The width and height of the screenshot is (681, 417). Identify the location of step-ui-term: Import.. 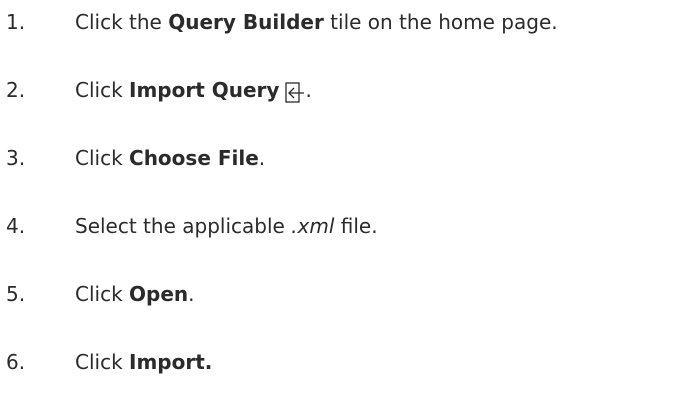
(171, 362).